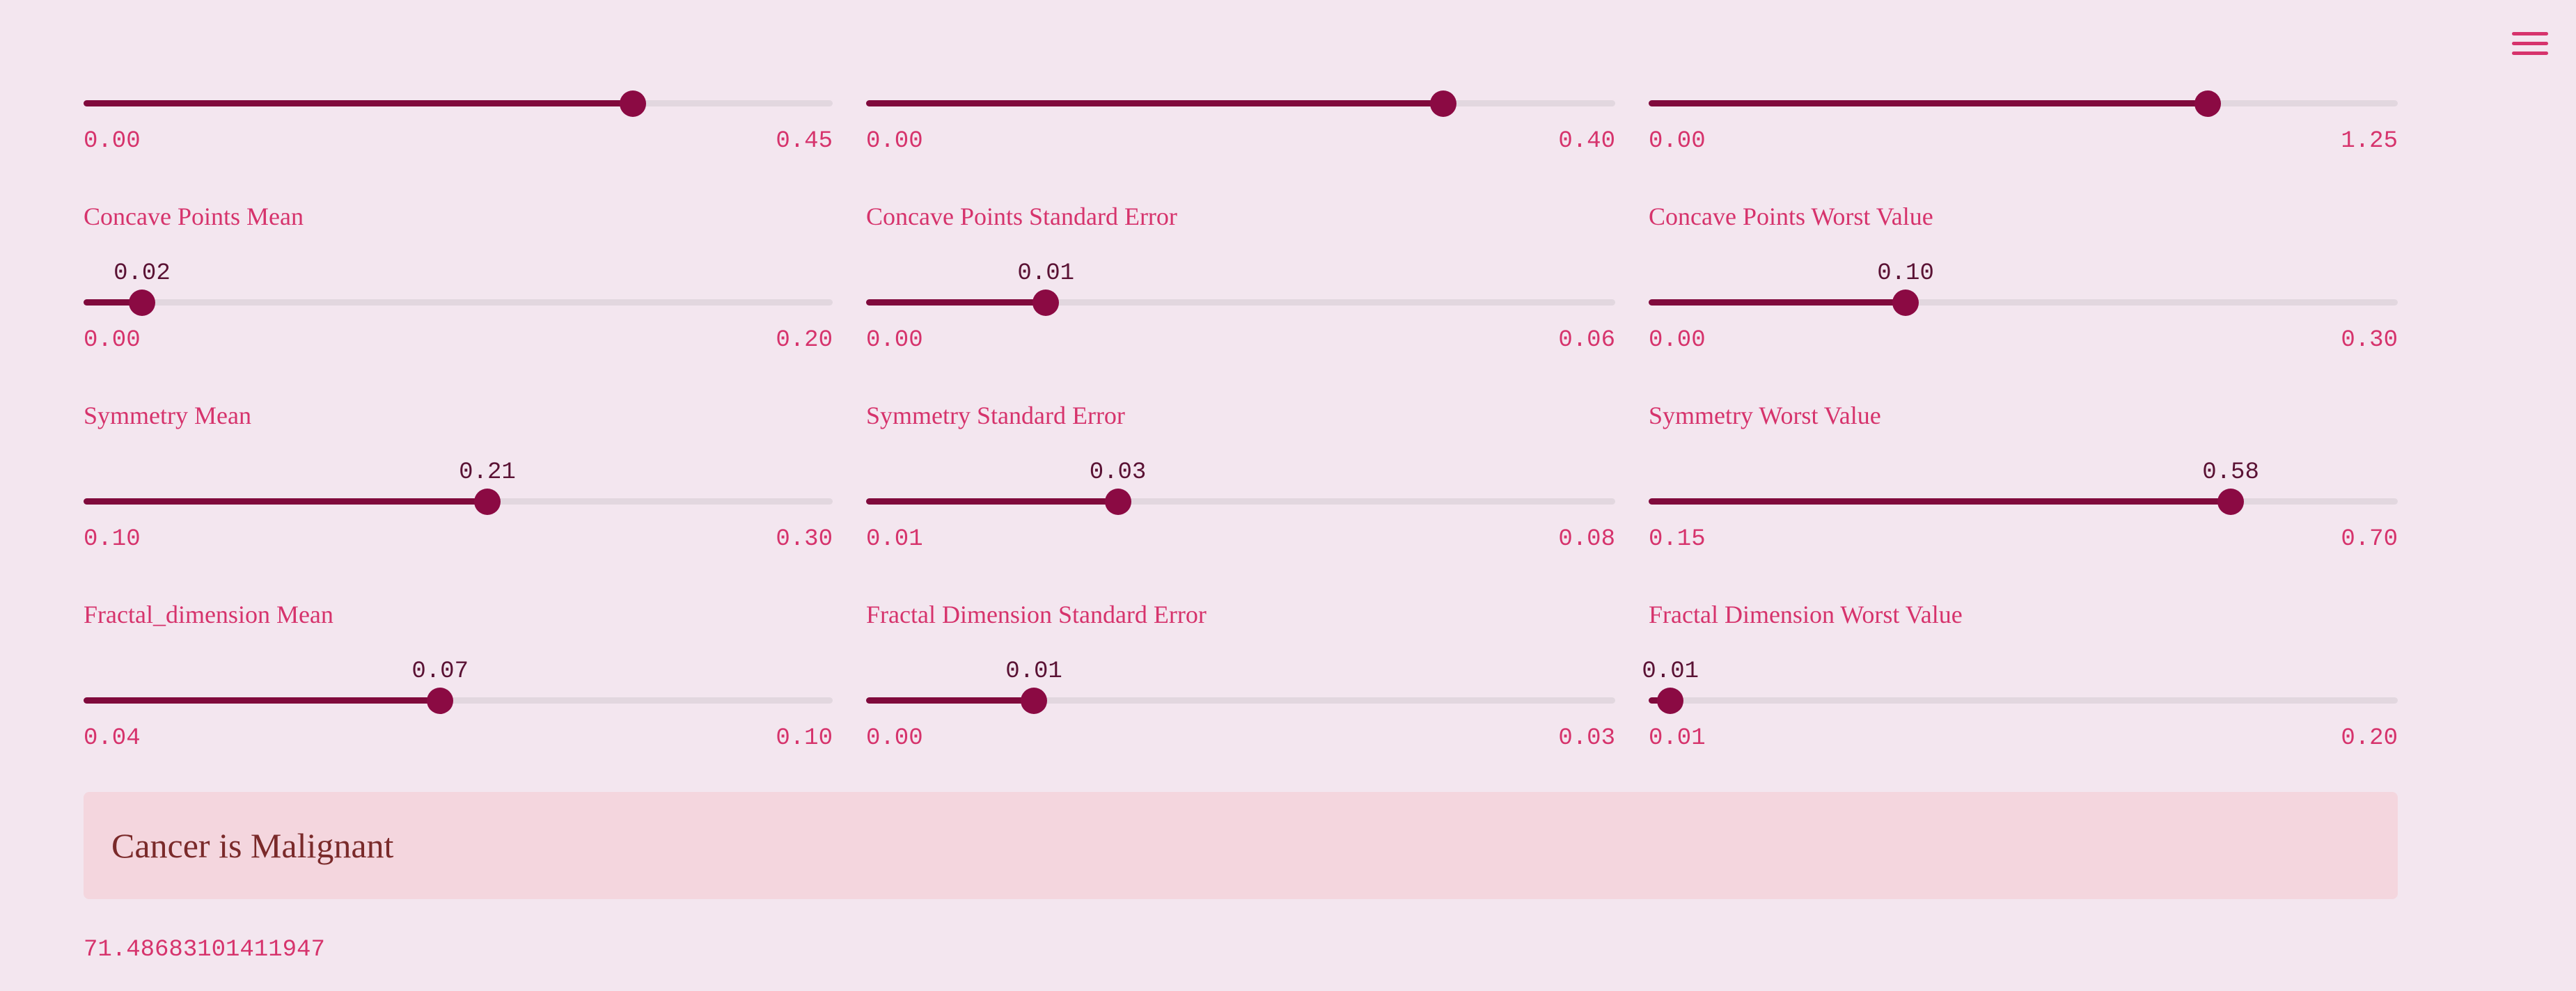  Describe the element at coordinates (204, 950) in the screenshot. I see `probability-score: 71.48683101411947` at that location.